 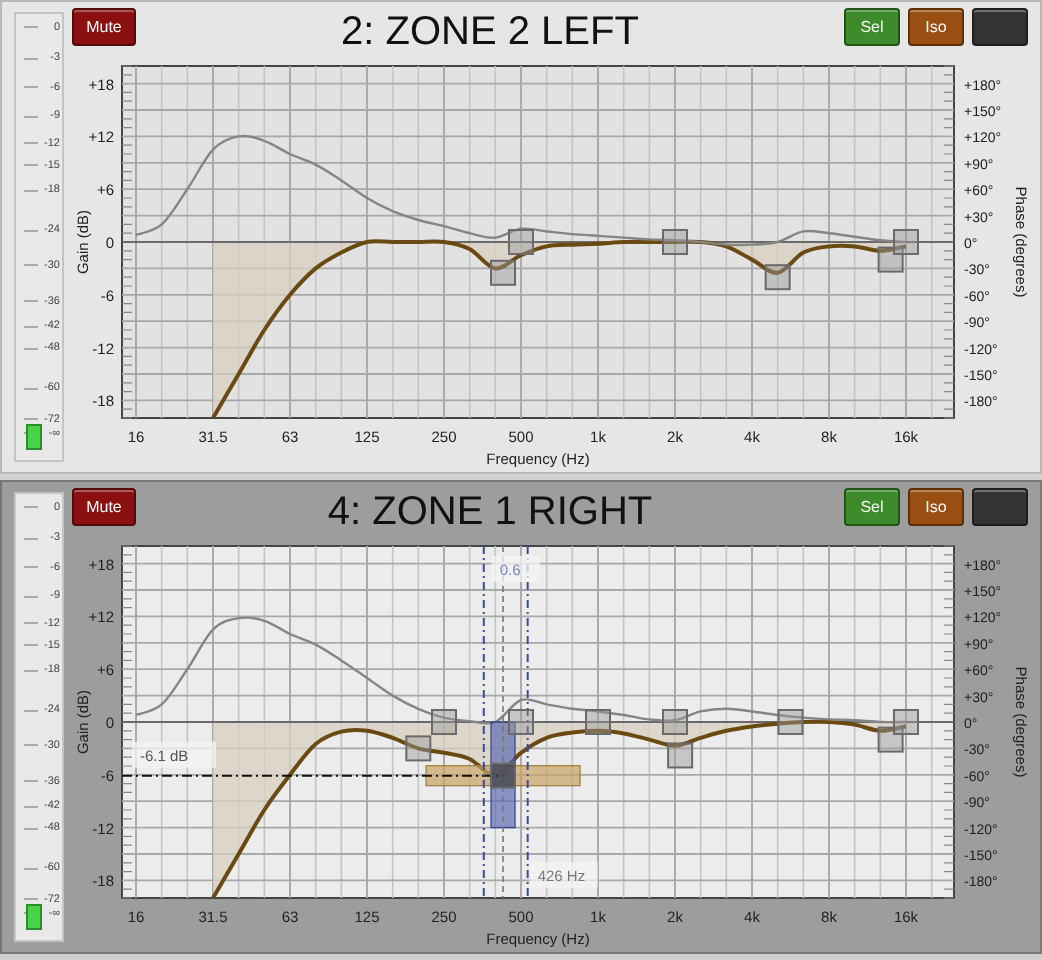 What do you see at coordinates (490, 32) in the screenshot?
I see `channel-title: 2: ZONE 2 LEFT` at bounding box center [490, 32].